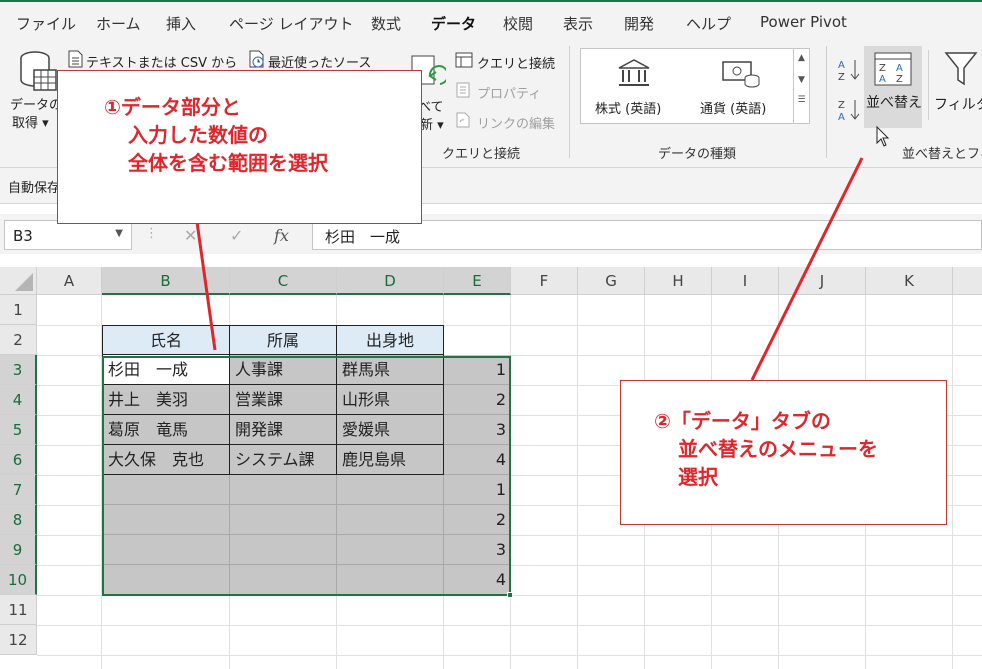 This screenshot has width=982, height=669. What do you see at coordinates (807, 269) in the screenshot?
I see `arrow-to-sort-button` at bounding box center [807, 269].